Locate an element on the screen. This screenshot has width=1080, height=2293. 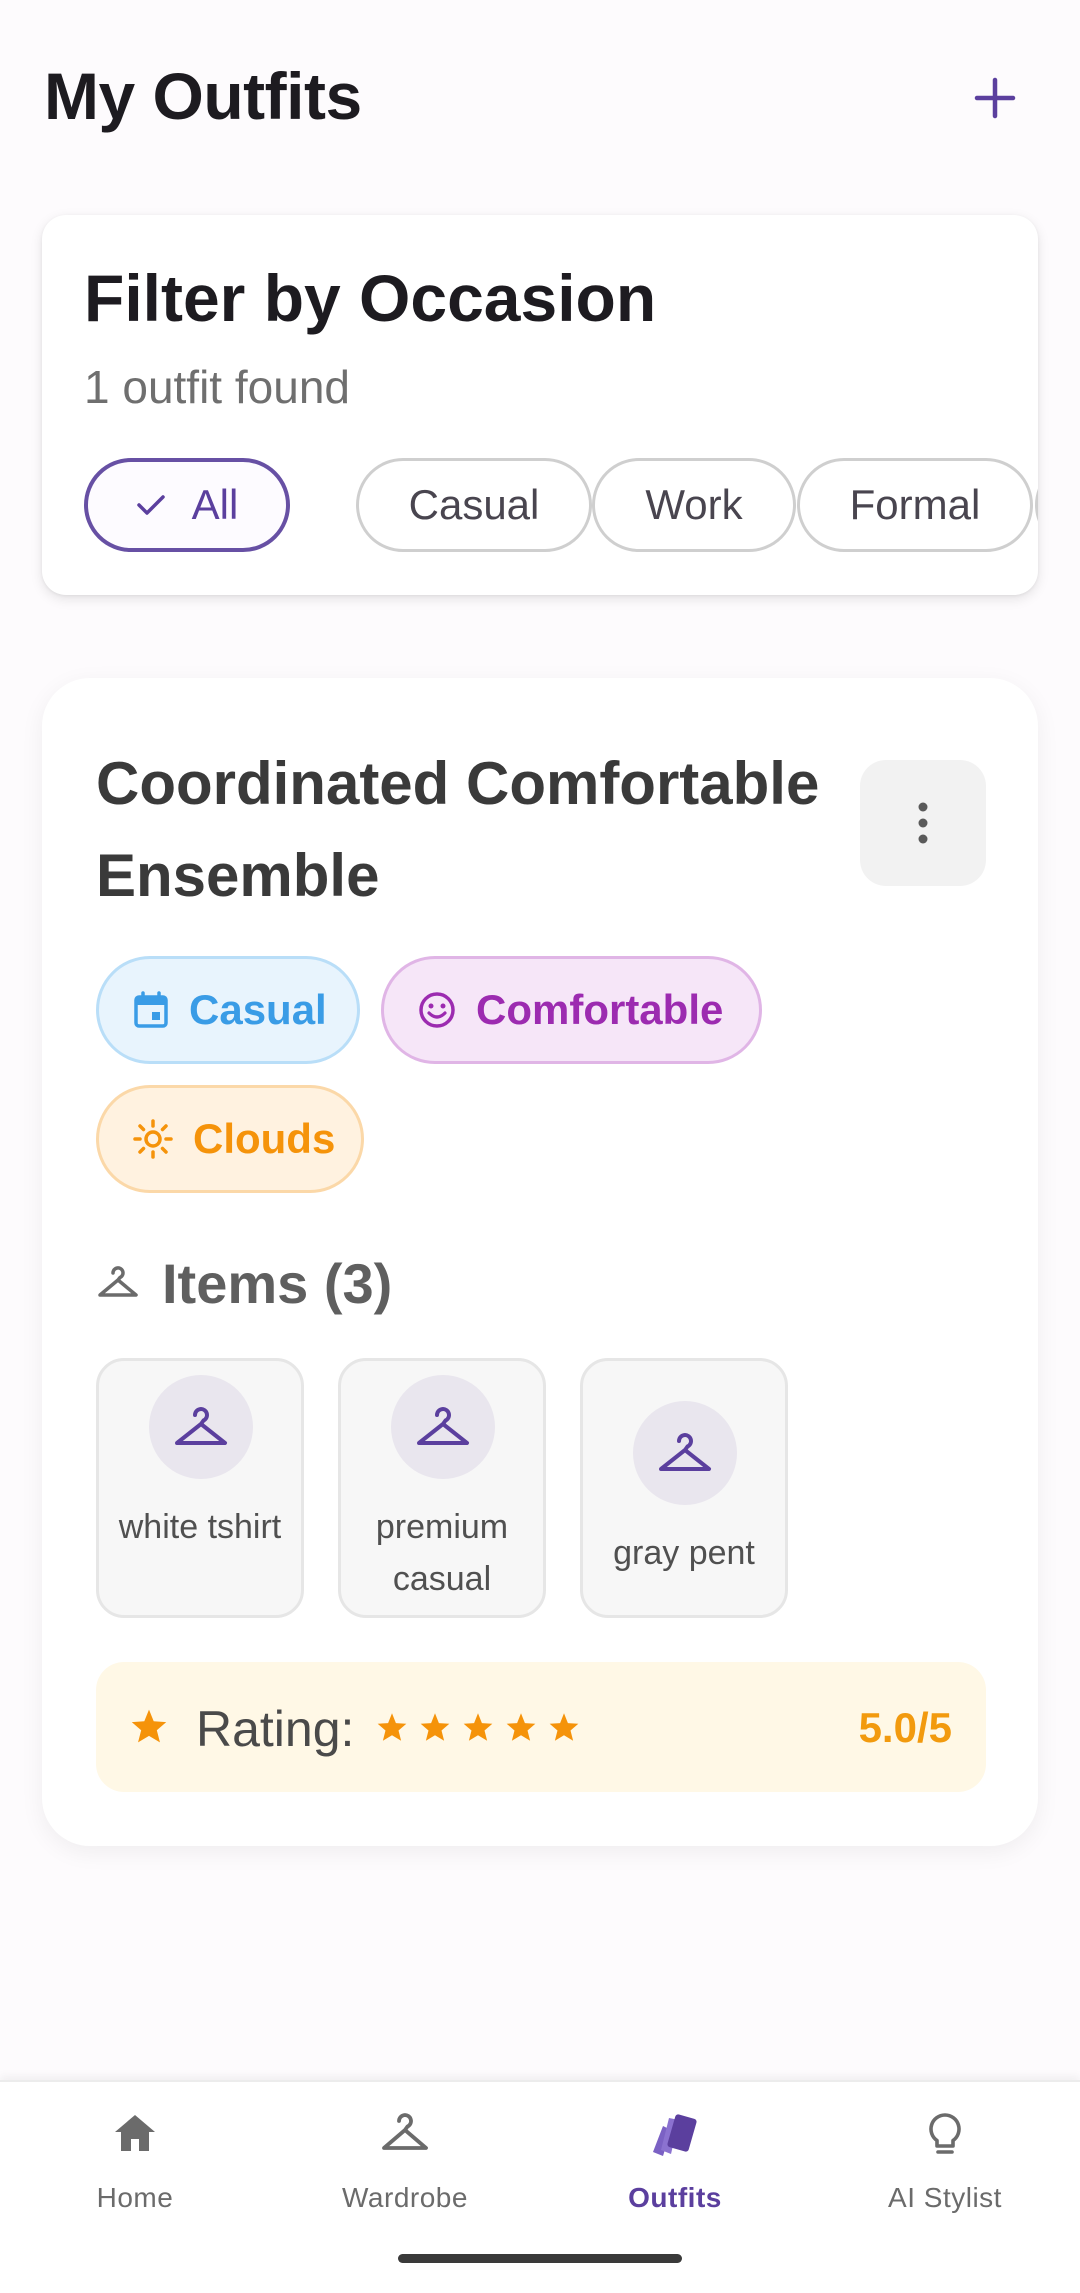
occasion-tag: Casual is located at coordinates (228, 1010).